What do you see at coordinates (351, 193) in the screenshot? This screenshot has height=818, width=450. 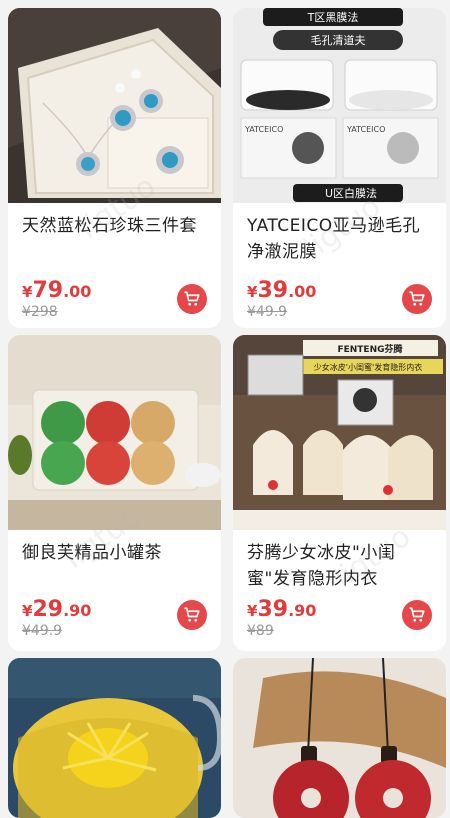 I see `svg-text: U区白膜法` at bounding box center [351, 193].